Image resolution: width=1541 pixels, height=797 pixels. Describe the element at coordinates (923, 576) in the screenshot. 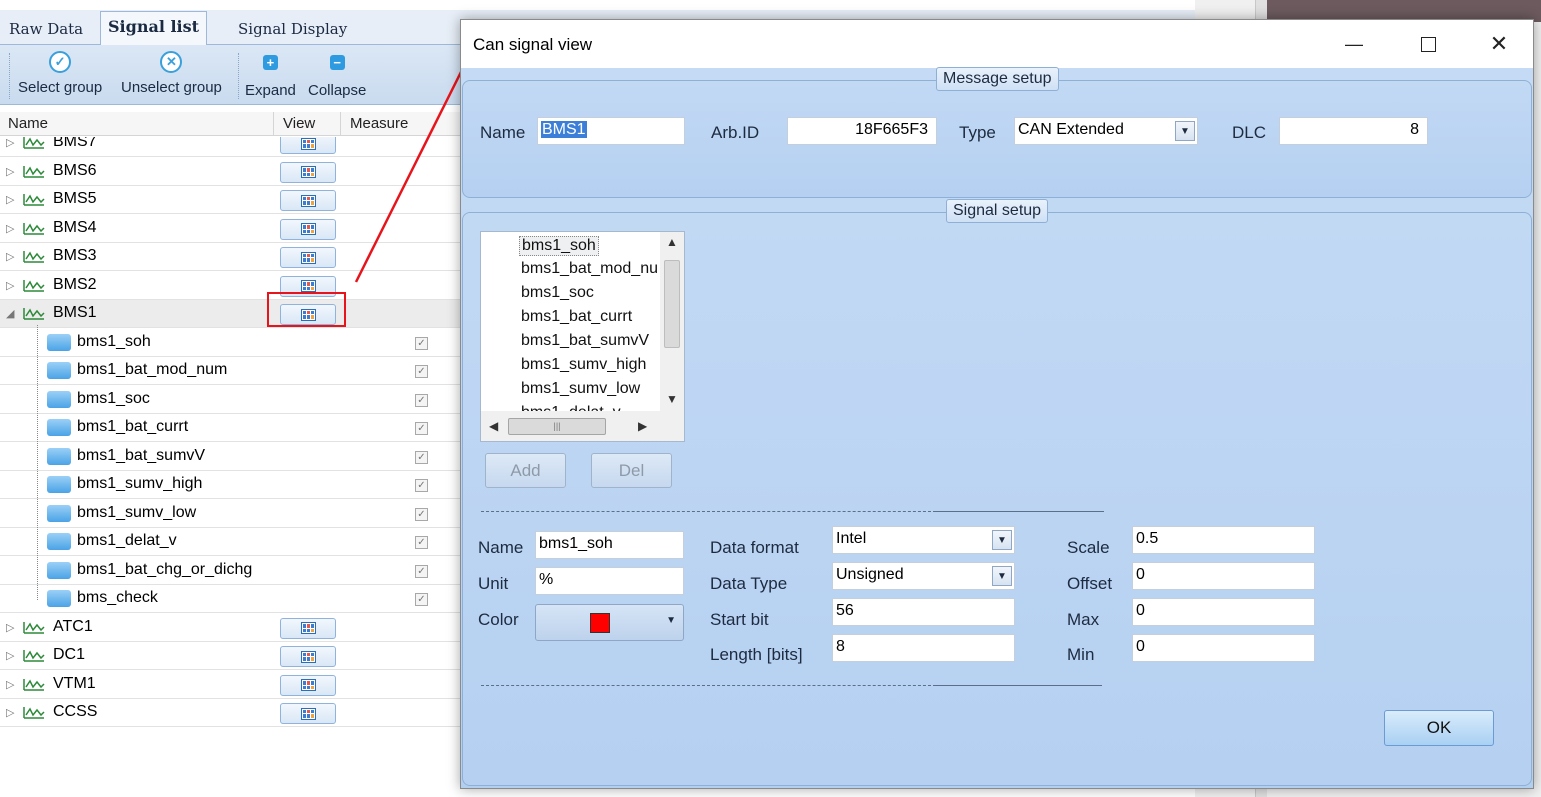

I see `data-type-select: Unsigned ▼` at that location.